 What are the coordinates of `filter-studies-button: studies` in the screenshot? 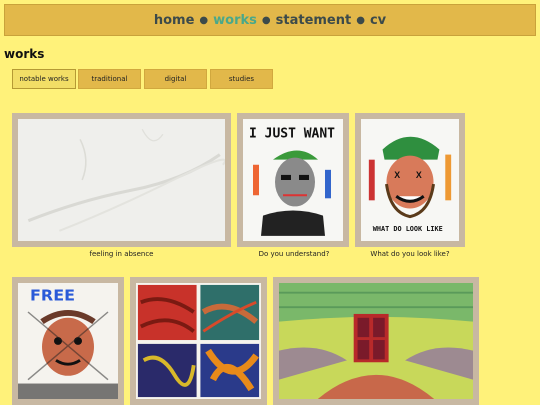 It's located at (241, 79).